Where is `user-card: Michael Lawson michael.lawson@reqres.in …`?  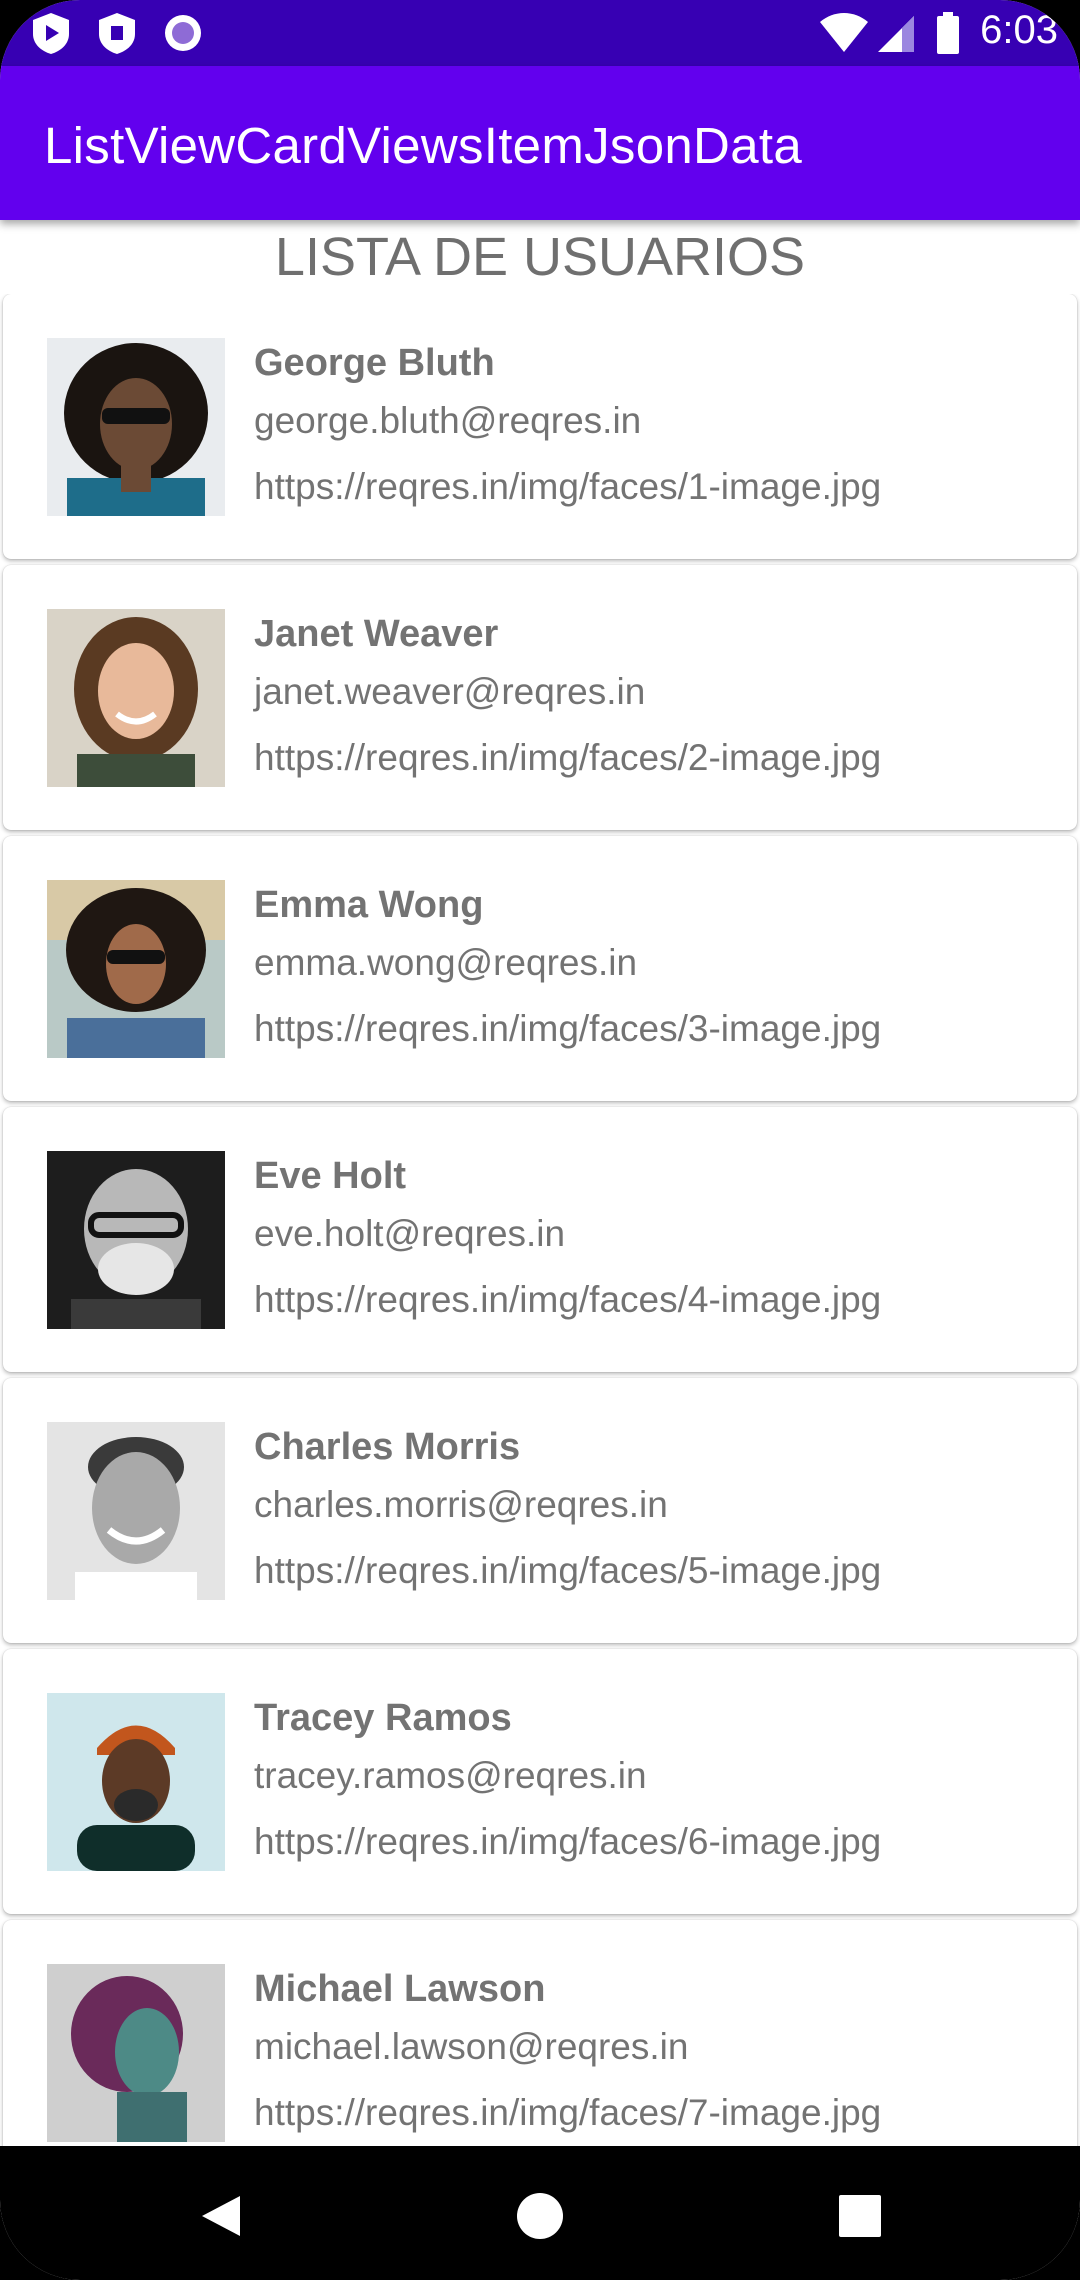 user-card: Michael Lawson michael.lawson@reqres.in … is located at coordinates (540, 2033).